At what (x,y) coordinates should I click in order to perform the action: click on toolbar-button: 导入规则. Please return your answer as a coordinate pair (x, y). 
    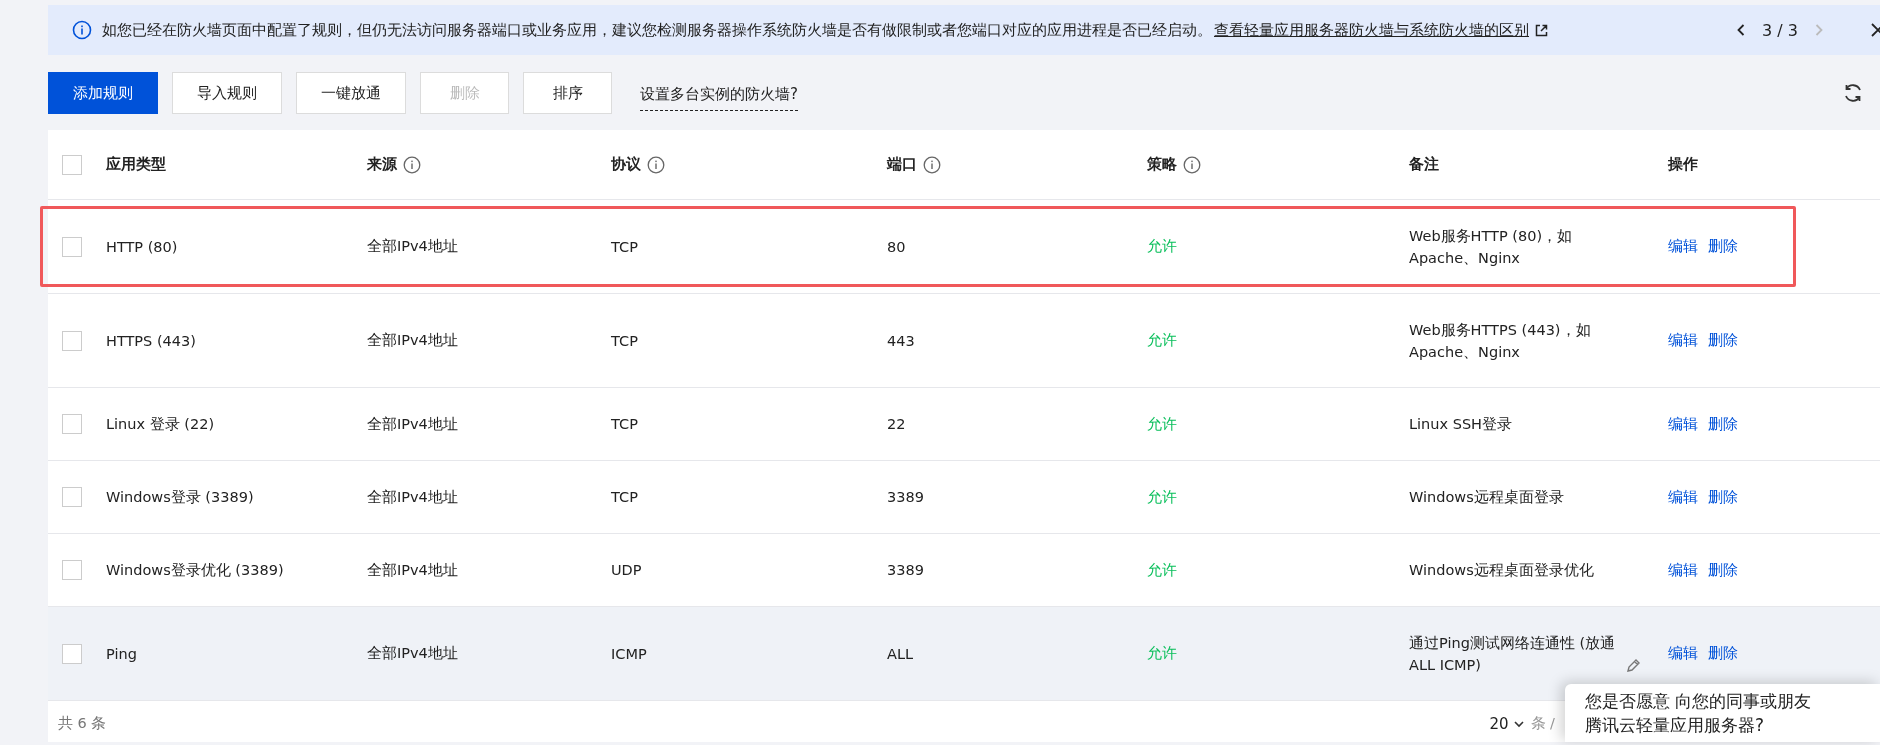
    Looking at the image, I should click on (227, 93).